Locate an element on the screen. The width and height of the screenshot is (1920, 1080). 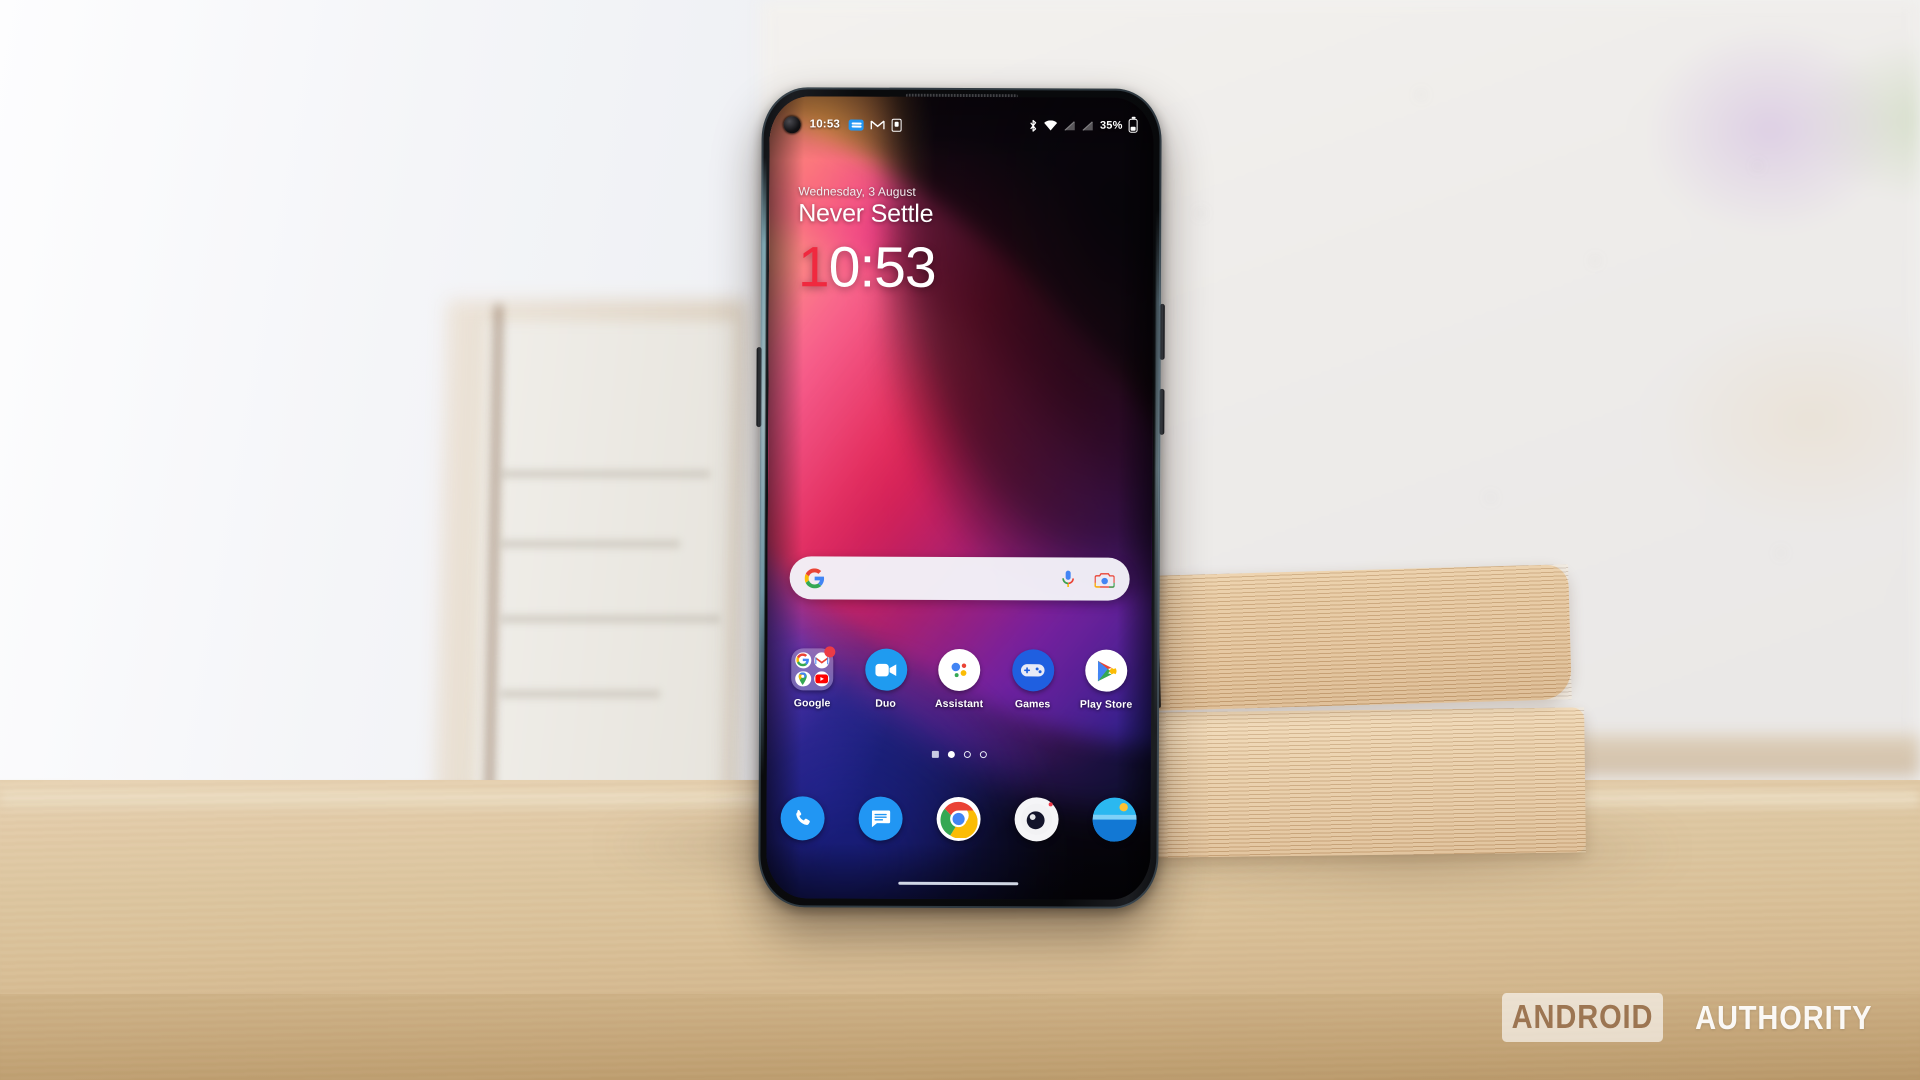
watermark-android: ANDROID is located at coordinates (1582, 1017).